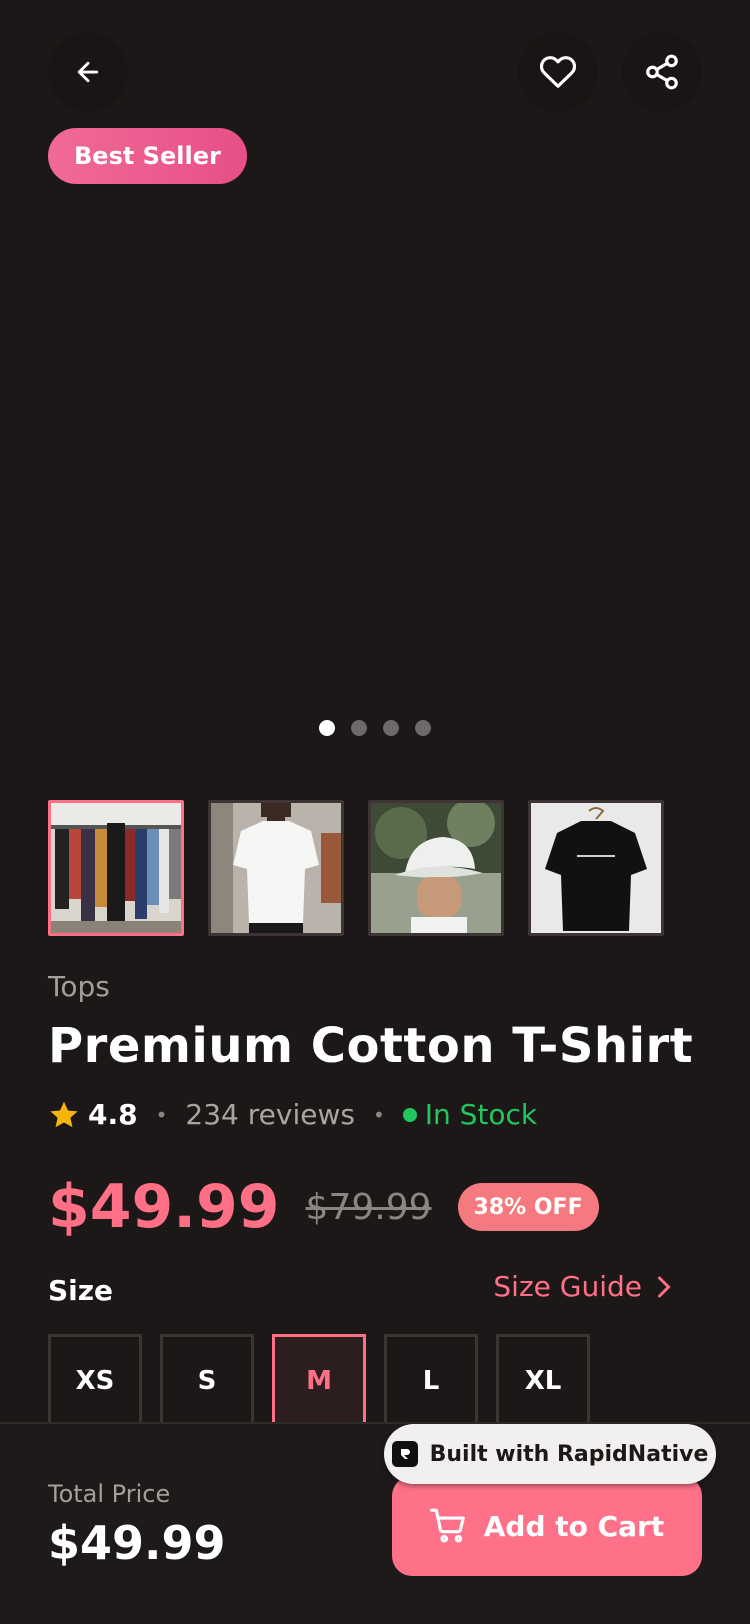  I want to click on white-cap-image, so click(436, 868).